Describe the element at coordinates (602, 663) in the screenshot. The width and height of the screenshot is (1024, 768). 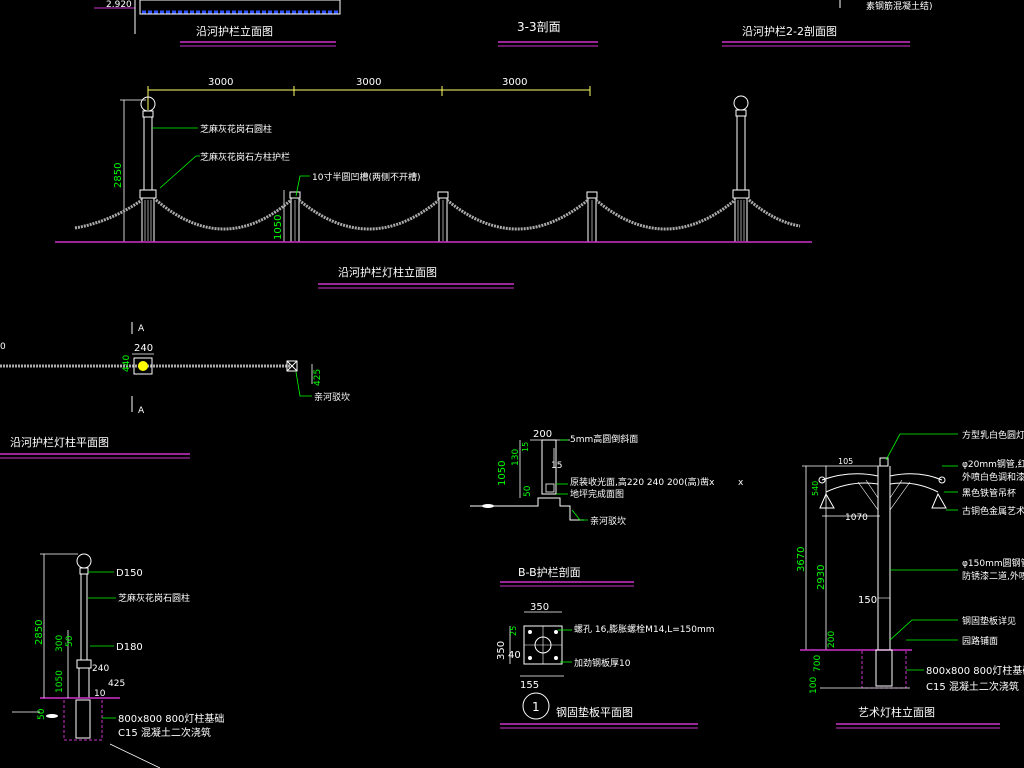
I see `plate-label-stiffener: 加劲钢板厚10` at that location.